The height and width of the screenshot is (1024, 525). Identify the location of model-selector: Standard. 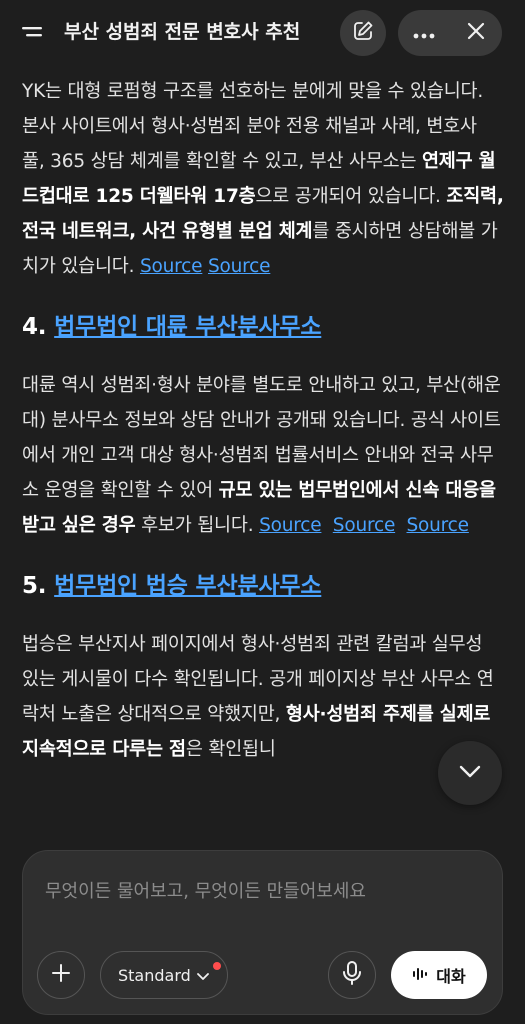
(164, 975).